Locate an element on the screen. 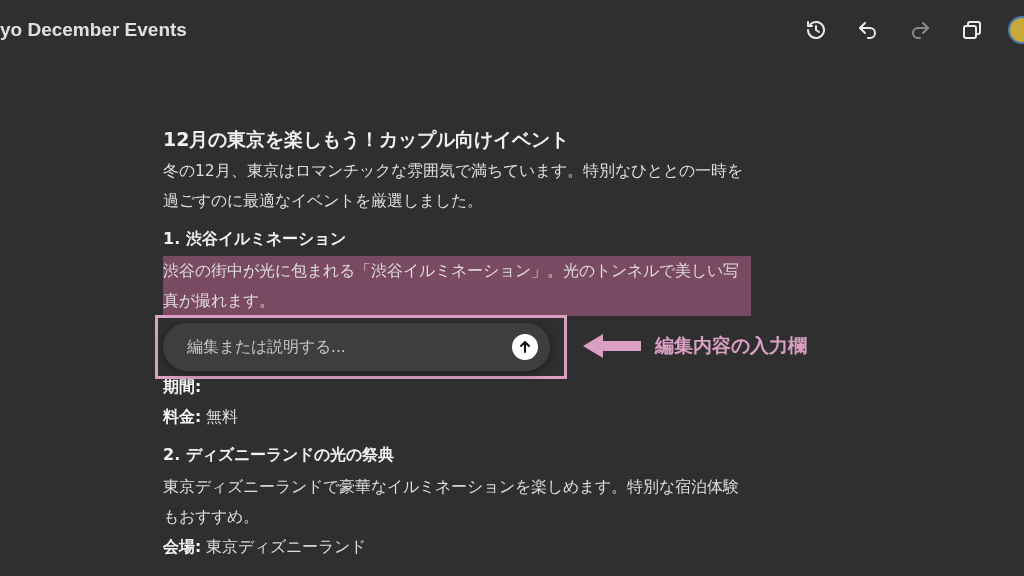  copy-icon is located at coordinates (972, 30).